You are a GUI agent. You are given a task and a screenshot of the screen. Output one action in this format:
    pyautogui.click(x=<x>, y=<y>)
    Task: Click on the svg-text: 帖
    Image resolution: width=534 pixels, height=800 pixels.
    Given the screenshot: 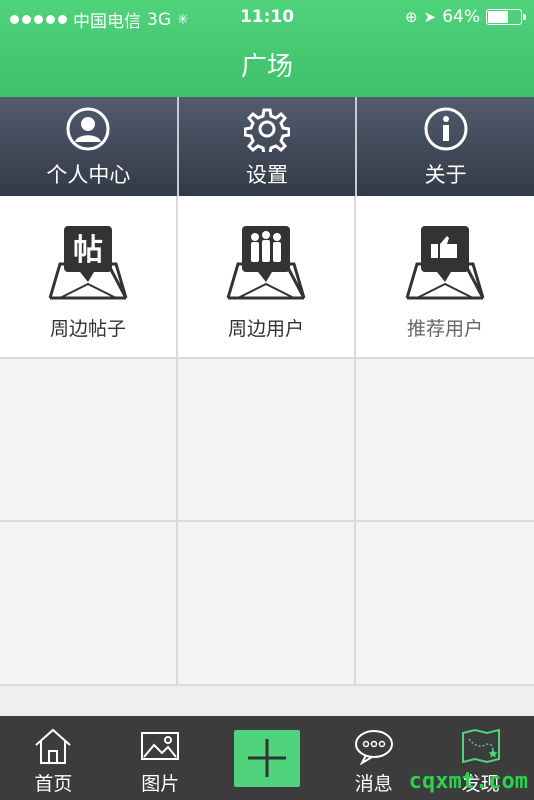 What is the action you would take?
    pyautogui.click(x=88, y=250)
    